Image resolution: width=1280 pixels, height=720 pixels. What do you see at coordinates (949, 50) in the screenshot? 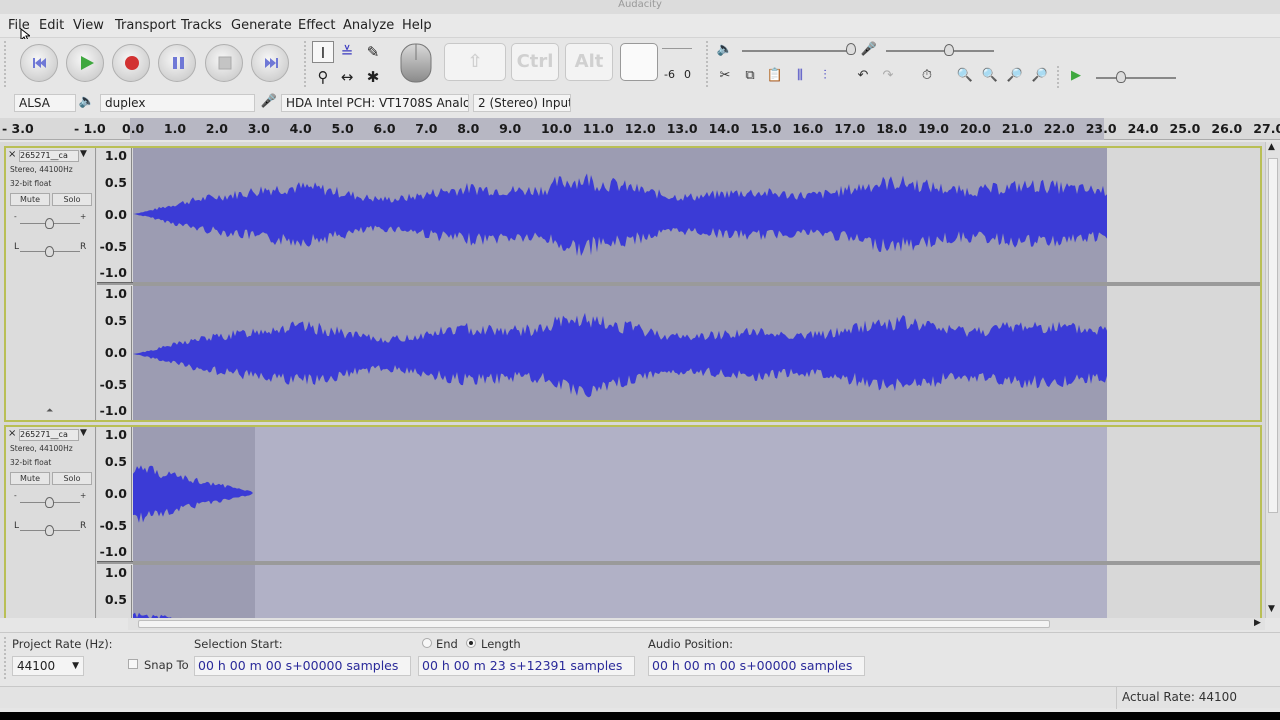
I see `recording-volume-thumb` at bounding box center [949, 50].